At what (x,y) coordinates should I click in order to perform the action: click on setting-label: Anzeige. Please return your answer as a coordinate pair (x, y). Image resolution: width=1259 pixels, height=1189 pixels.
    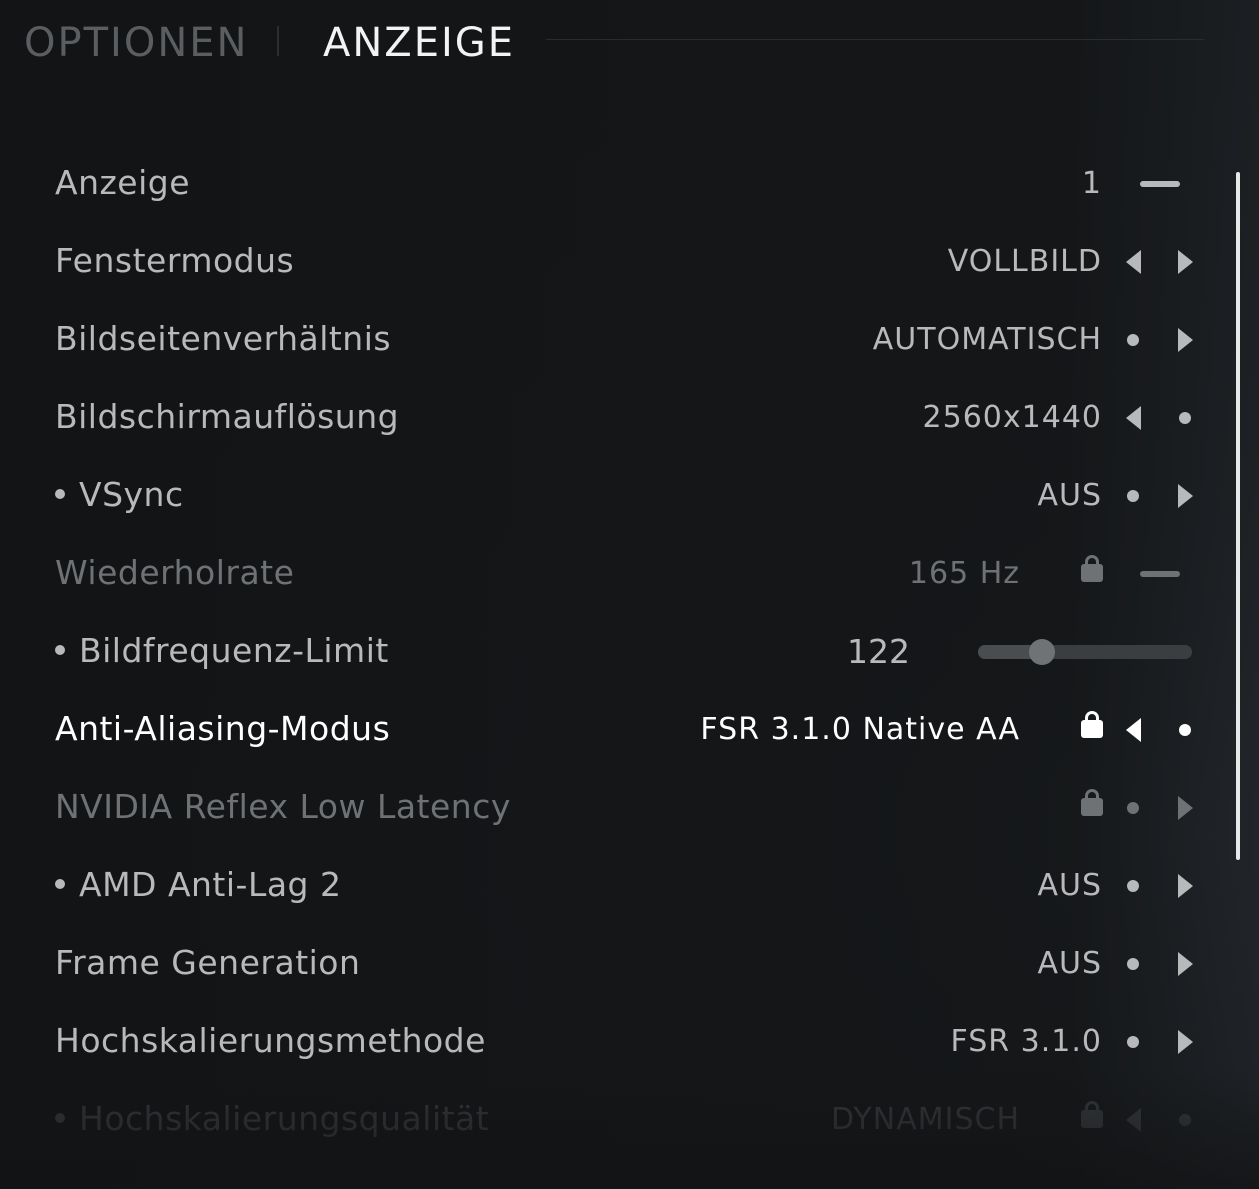
    Looking at the image, I should click on (122, 183).